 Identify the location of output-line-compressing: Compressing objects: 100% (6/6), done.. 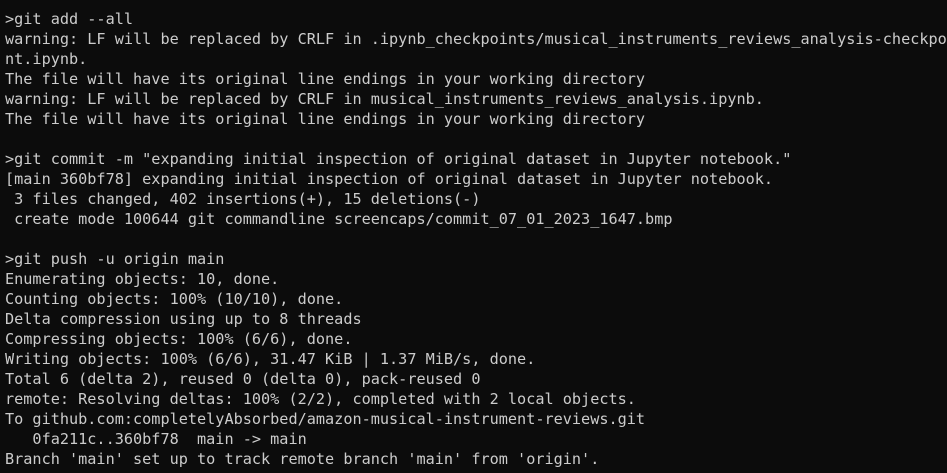
(179, 339).